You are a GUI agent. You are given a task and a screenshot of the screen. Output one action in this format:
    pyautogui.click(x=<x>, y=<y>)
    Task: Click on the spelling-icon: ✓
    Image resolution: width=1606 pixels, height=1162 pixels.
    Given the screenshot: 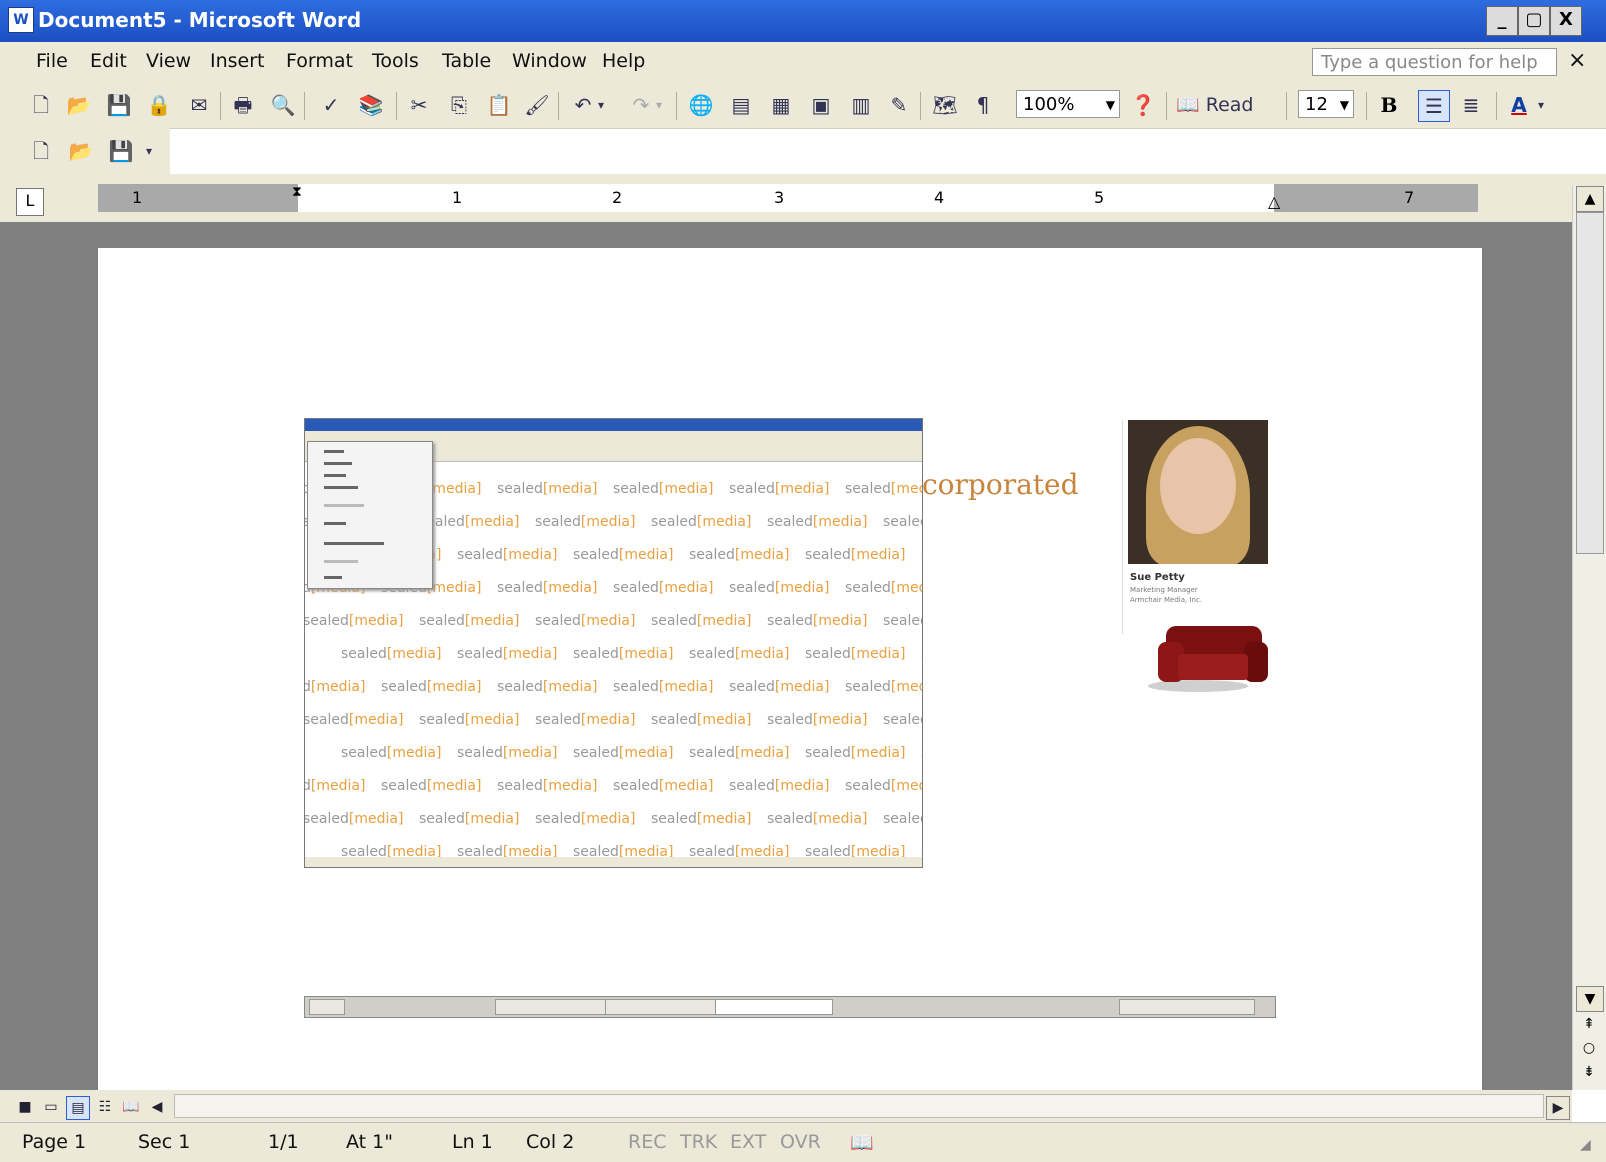 What is the action you would take?
    pyautogui.click(x=331, y=105)
    